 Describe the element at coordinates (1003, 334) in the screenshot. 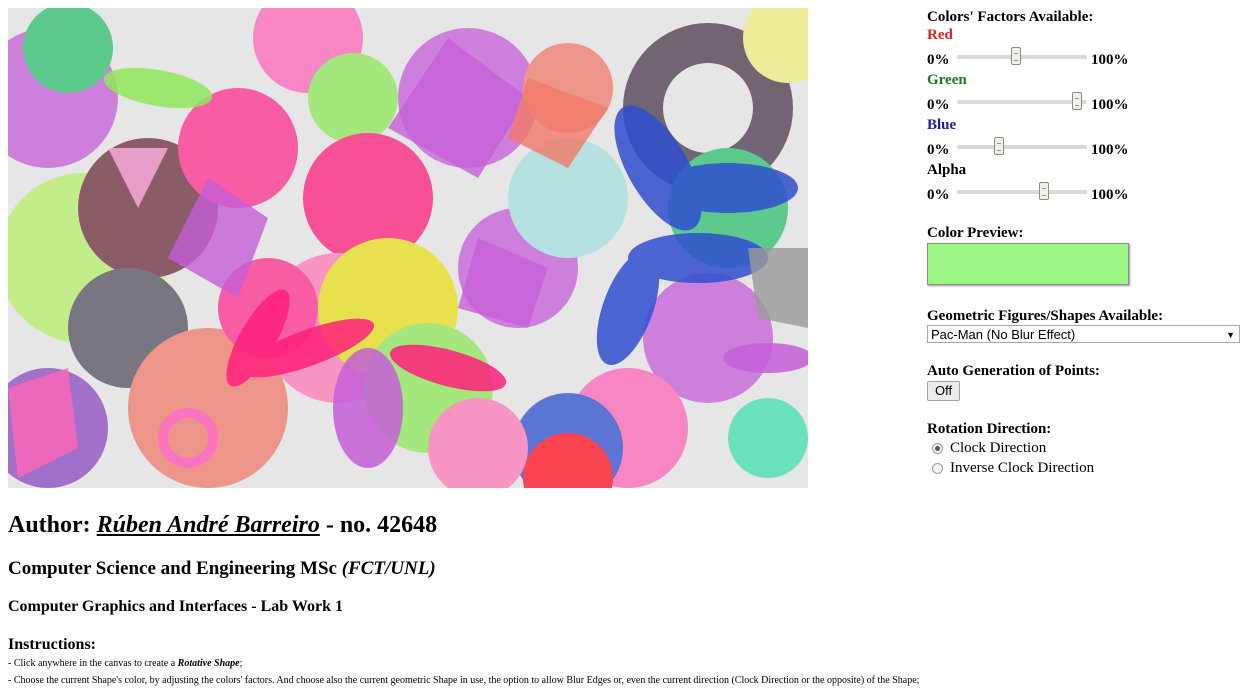

I see `shape-select-value: Pac-Man (No Blur Effect)` at that location.